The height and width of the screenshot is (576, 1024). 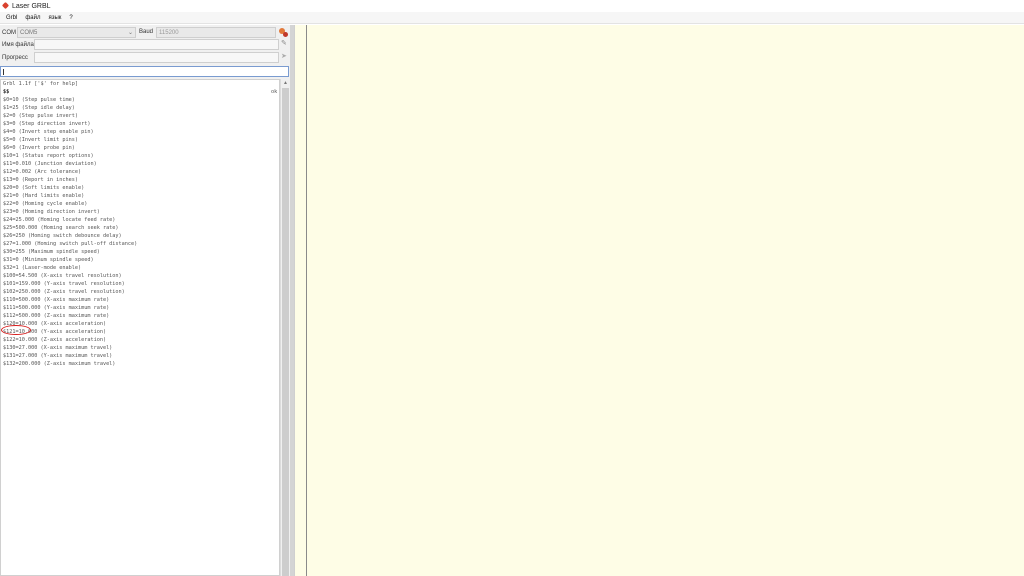 I want to click on console-line: $12=0.002 (Arc tolerance), so click(x=42, y=172).